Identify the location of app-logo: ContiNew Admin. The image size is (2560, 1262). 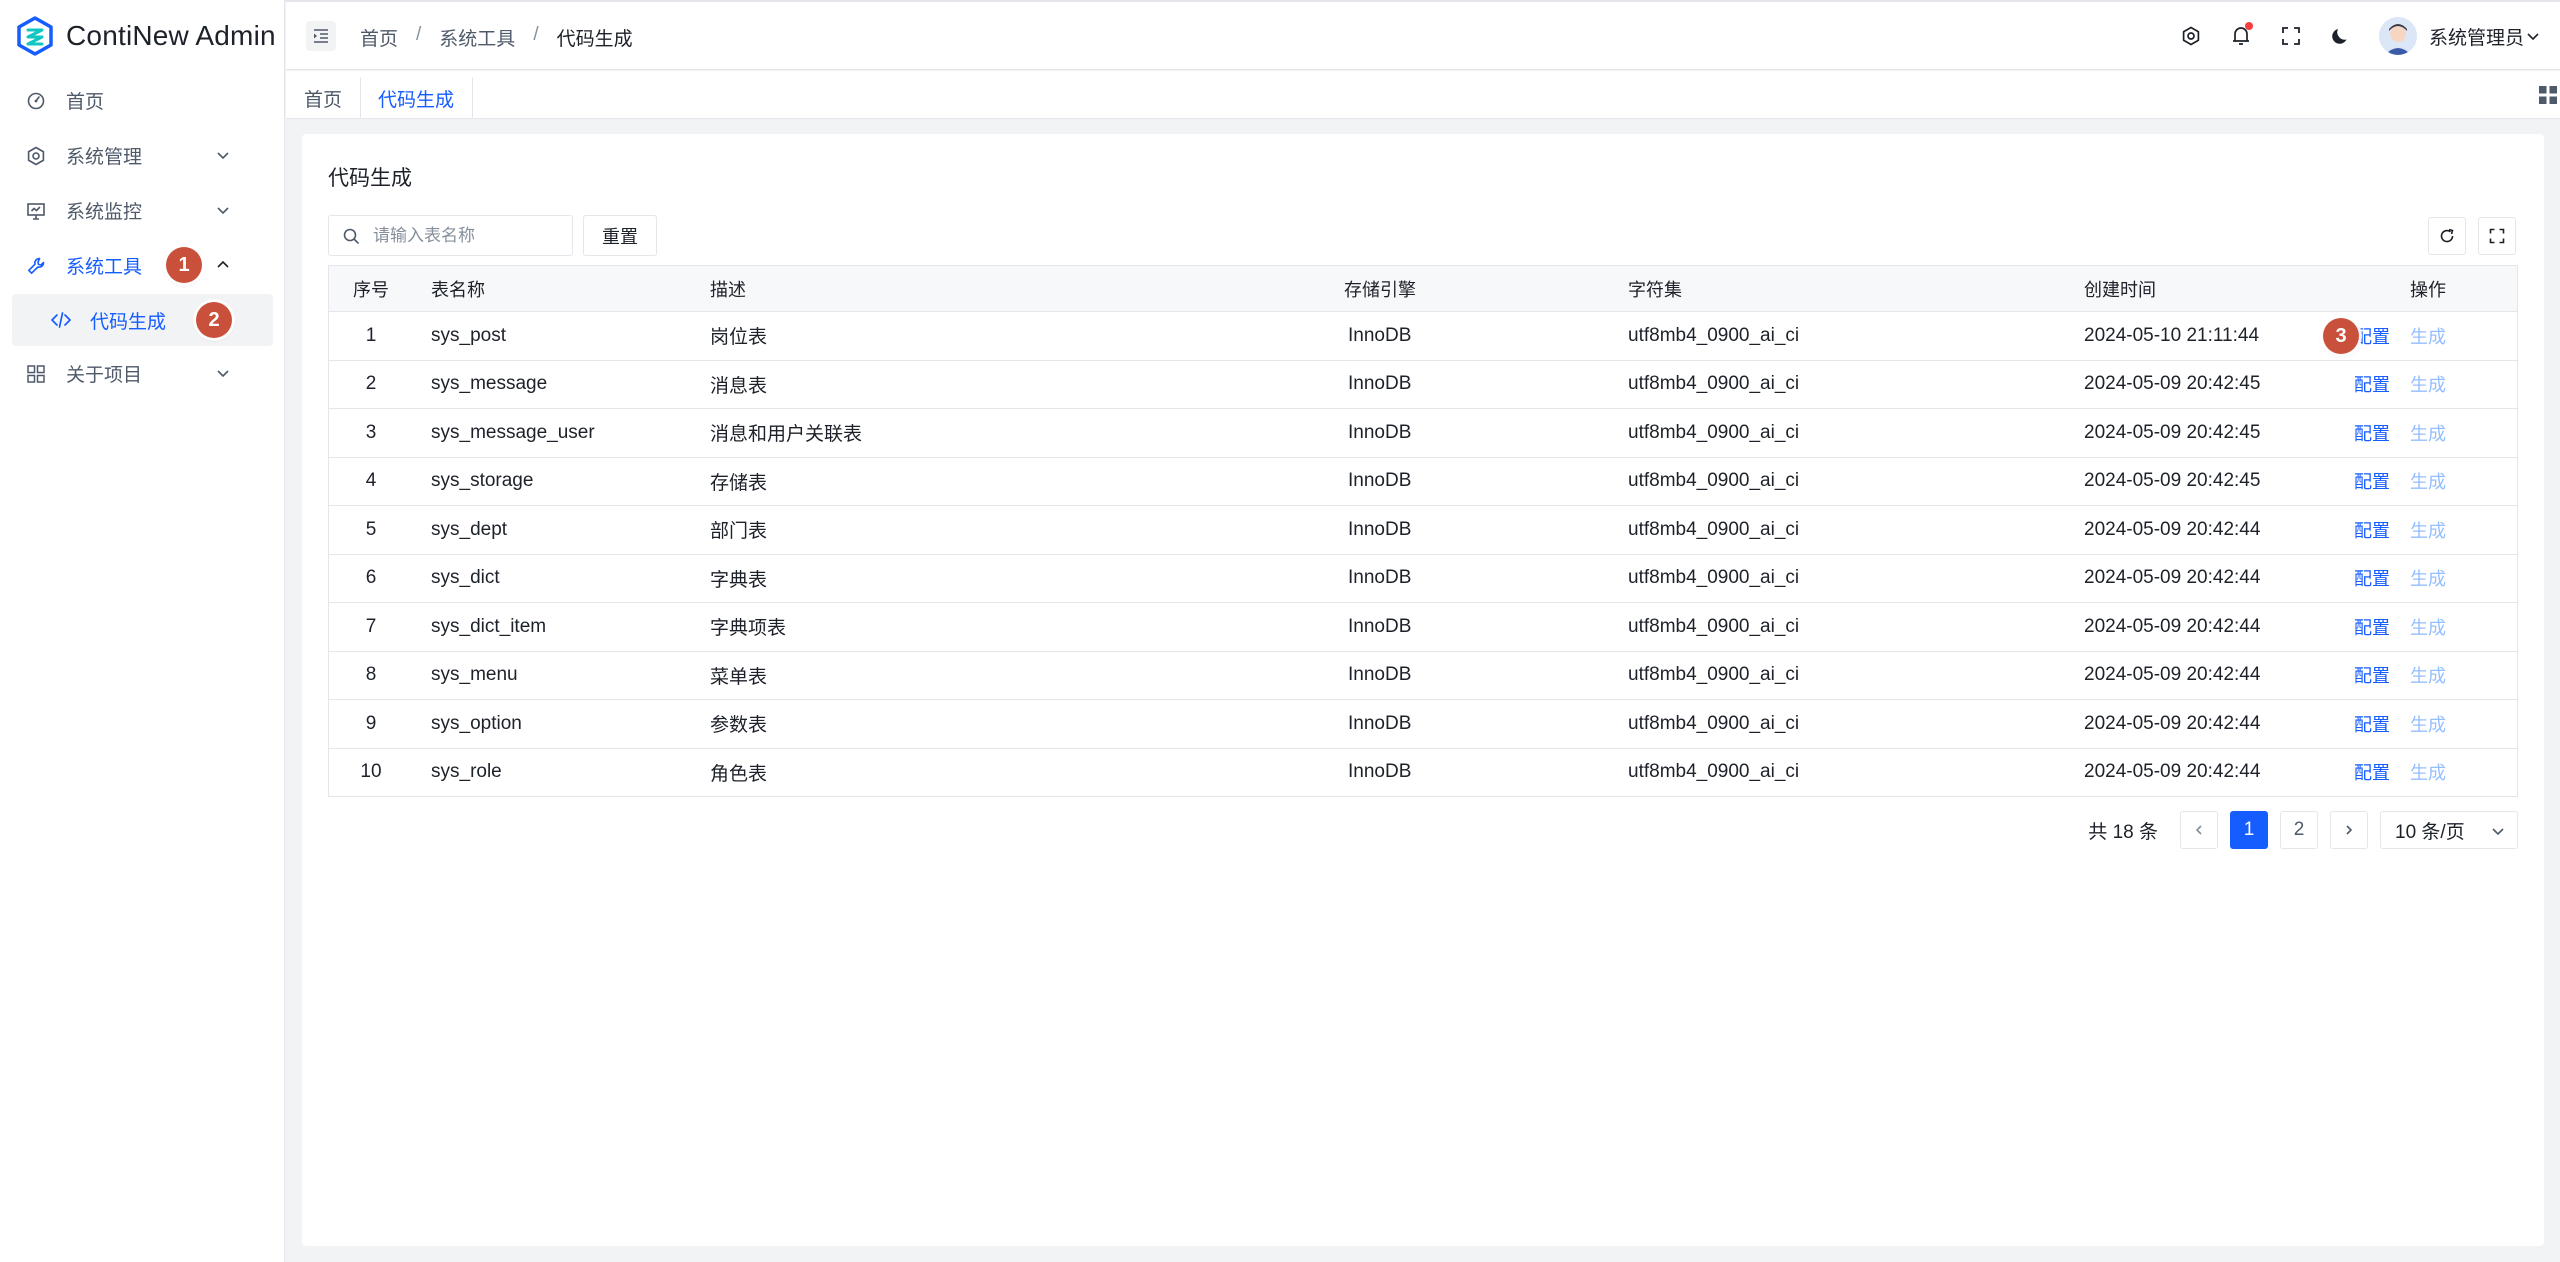
(146, 36).